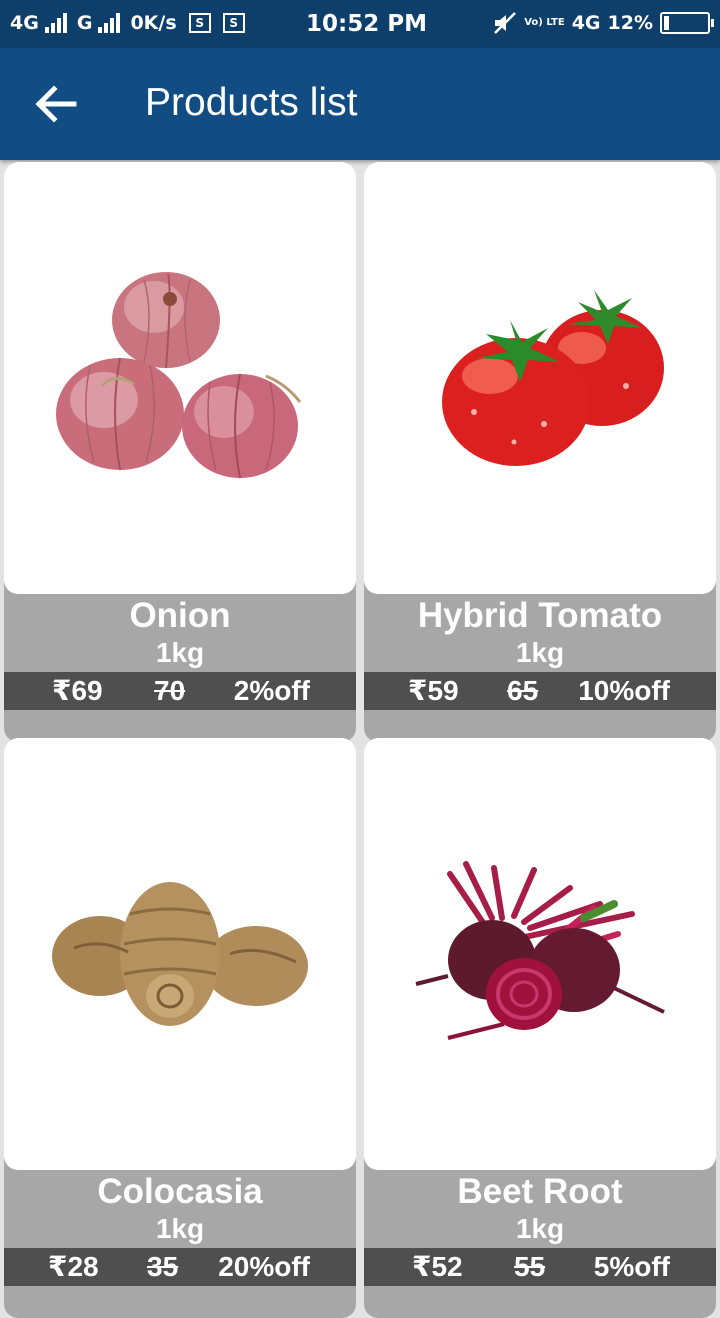 This screenshot has width=720, height=1318. I want to click on network-type-2: G, so click(84, 23).